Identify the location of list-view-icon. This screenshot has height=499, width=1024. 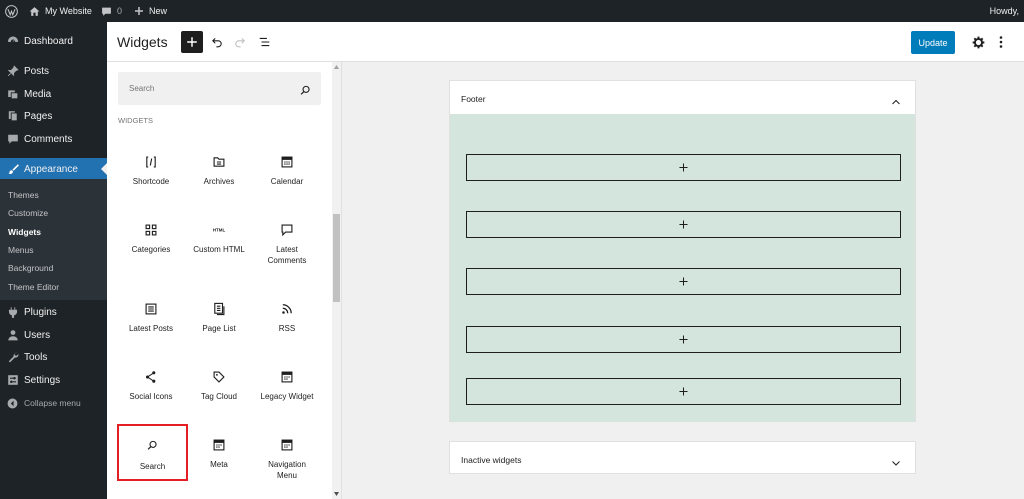
(264, 42).